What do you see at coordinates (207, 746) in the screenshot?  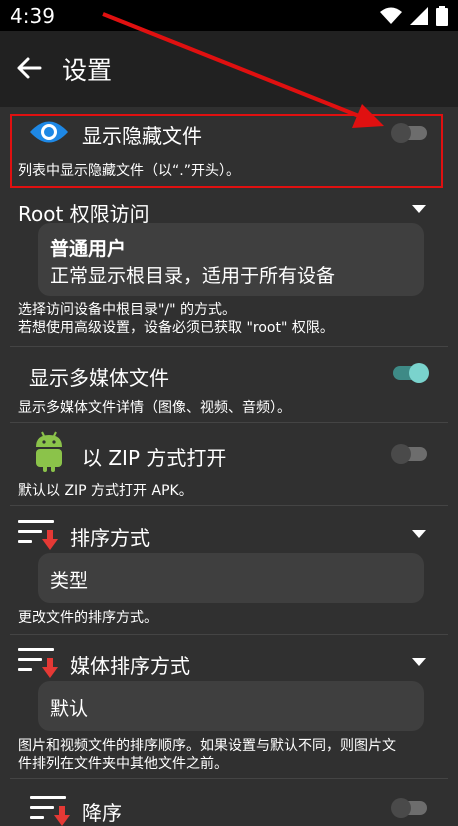 I see `media-sort-mode-description-1: 图片和视频文件的排序顺序。如果设置与默认不同，则图片文` at bounding box center [207, 746].